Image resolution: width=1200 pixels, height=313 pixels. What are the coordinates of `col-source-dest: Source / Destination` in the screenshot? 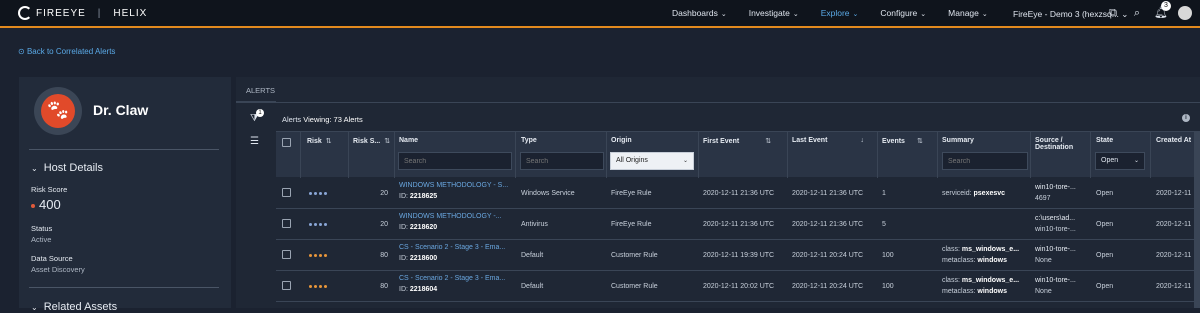 It's located at (1054, 144).